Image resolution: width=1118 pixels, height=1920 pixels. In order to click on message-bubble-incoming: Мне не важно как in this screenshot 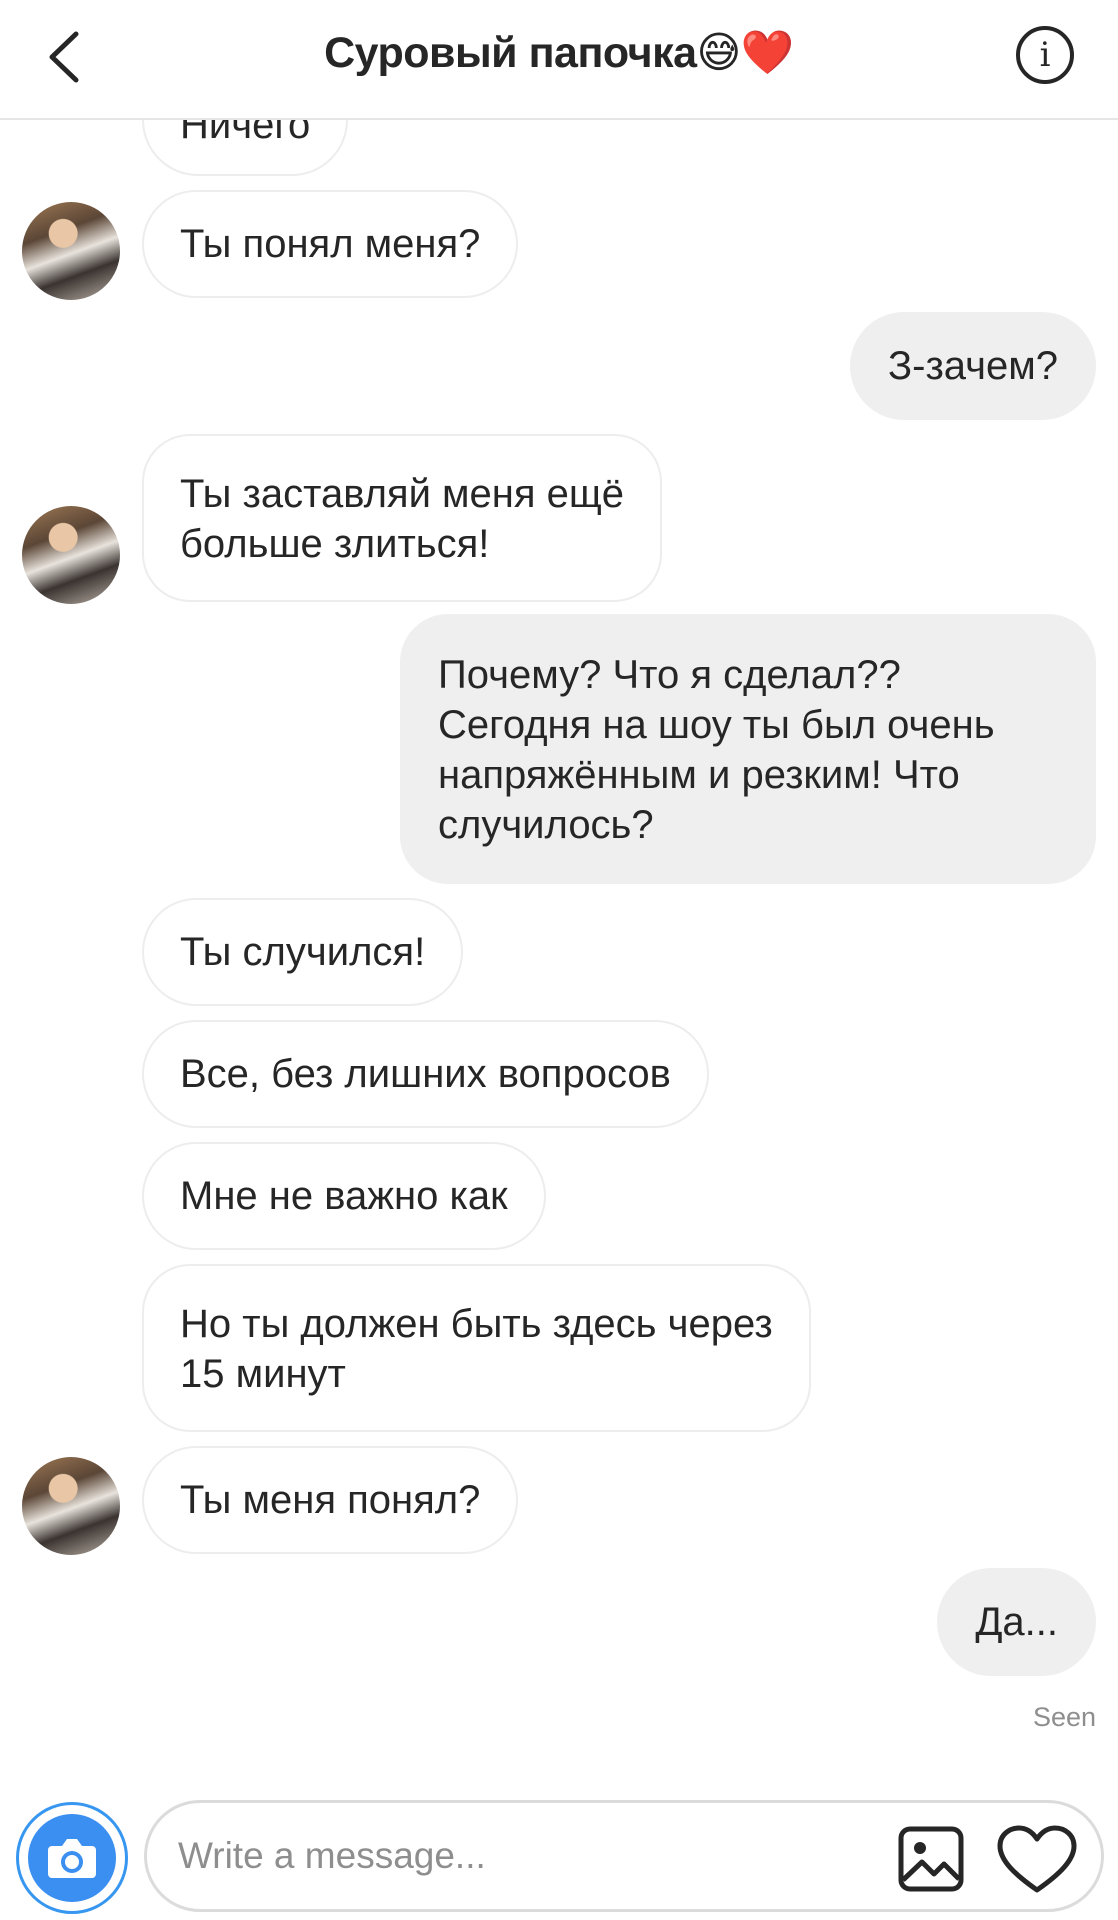, I will do `click(344, 1196)`.